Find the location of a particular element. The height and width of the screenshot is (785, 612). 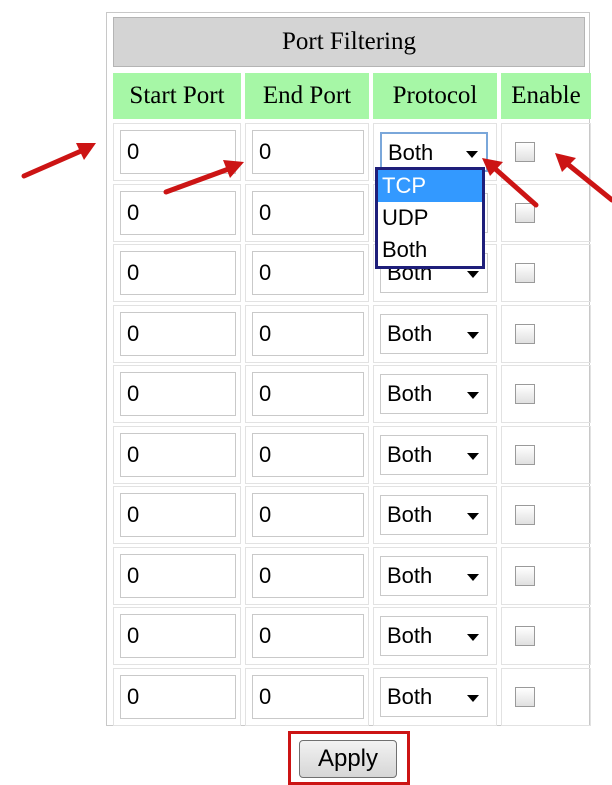

protocol-dropdown-list: TCP UDP Both is located at coordinates (430, 218).